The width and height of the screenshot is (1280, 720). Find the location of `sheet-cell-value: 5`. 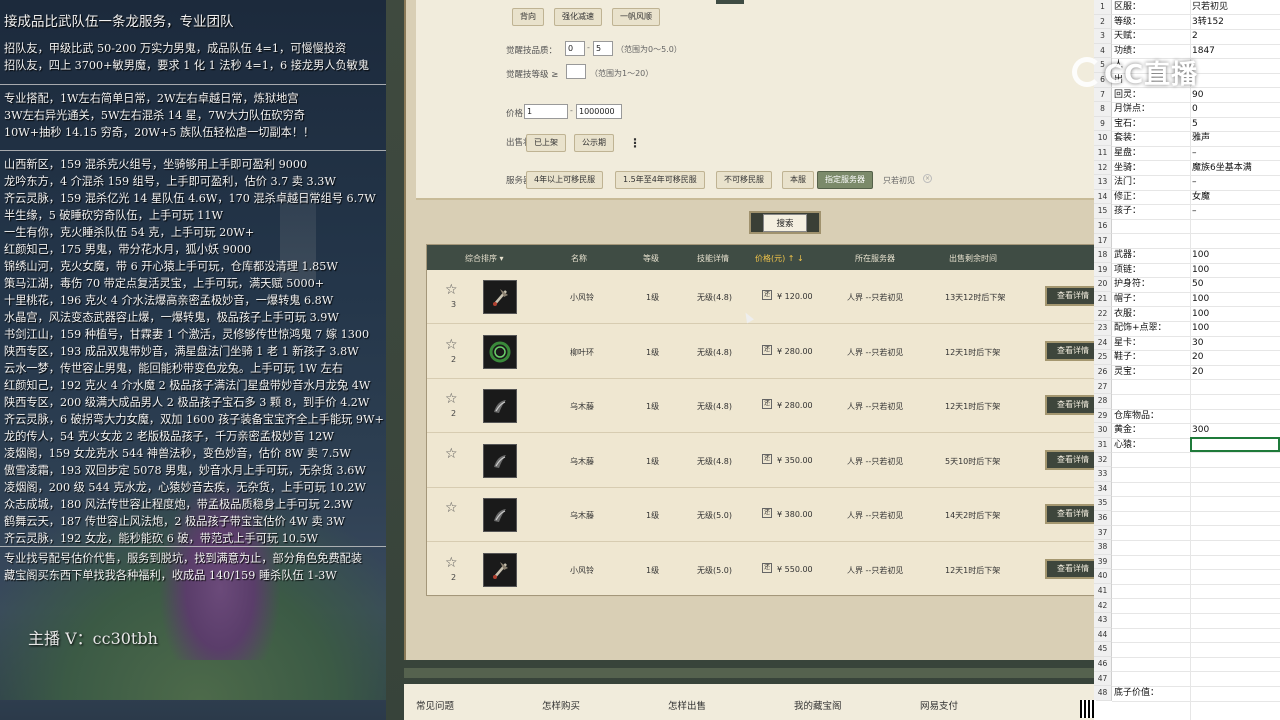

sheet-cell-value: 5 is located at coordinates (1236, 124).